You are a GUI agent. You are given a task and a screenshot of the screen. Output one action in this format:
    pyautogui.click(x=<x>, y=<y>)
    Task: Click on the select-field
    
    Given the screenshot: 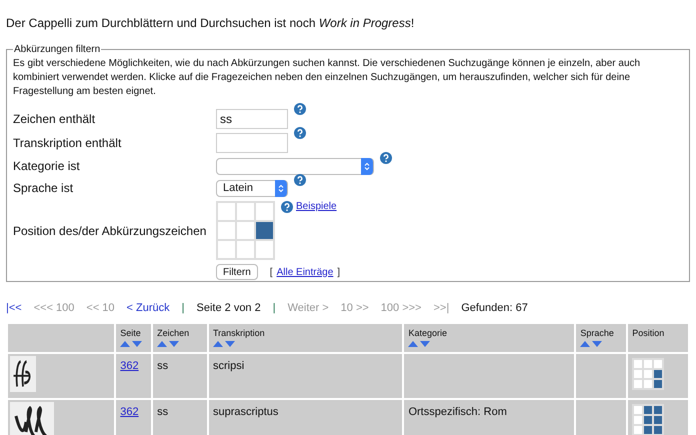 What is the action you would take?
    pyautogui.click(x=295, y=166)
    